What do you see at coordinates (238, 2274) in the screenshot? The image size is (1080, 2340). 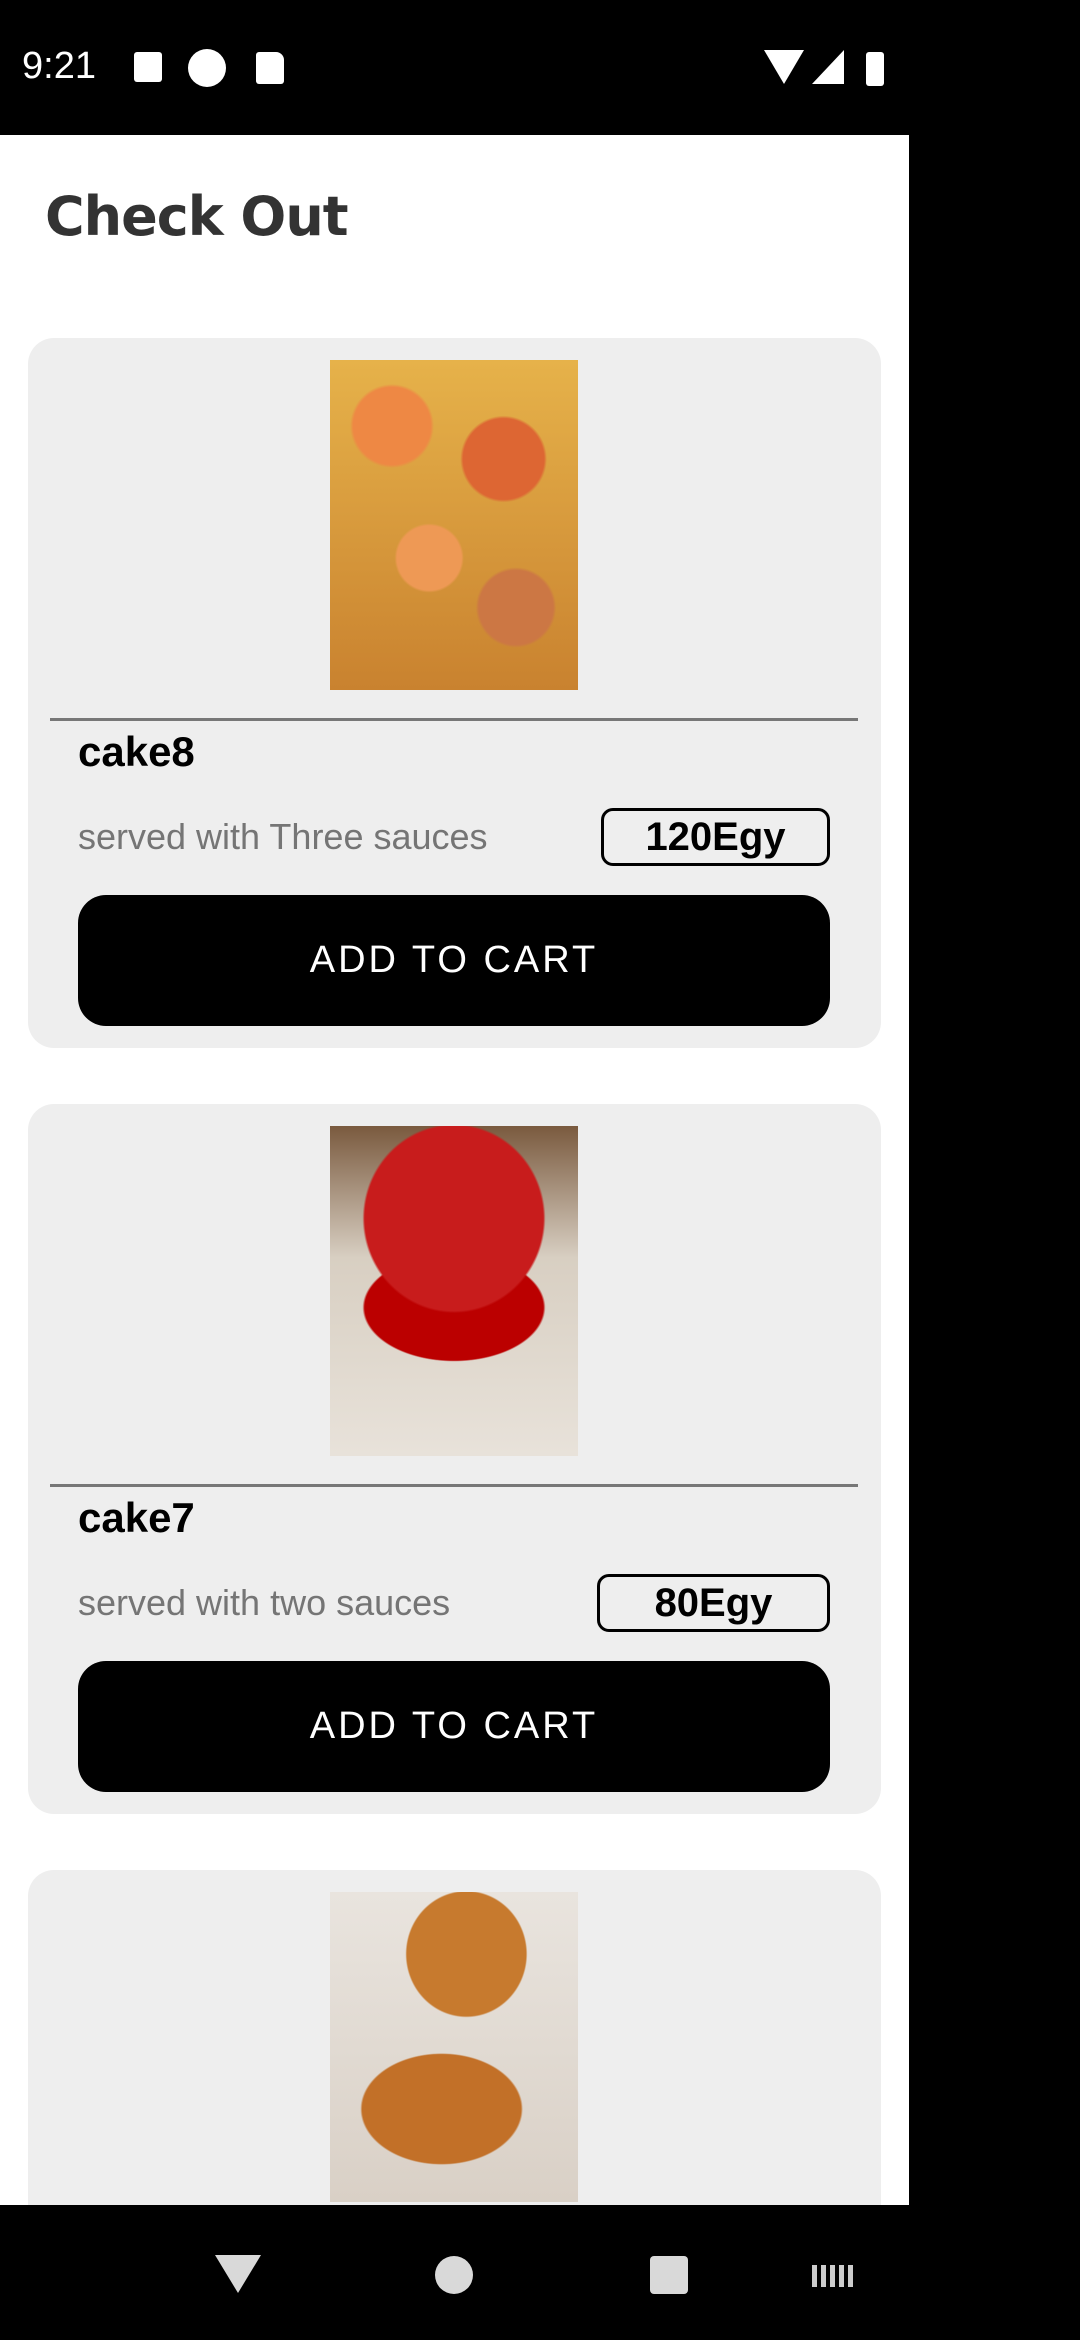 I see `back-icon` at bounding box center [238, 2274].